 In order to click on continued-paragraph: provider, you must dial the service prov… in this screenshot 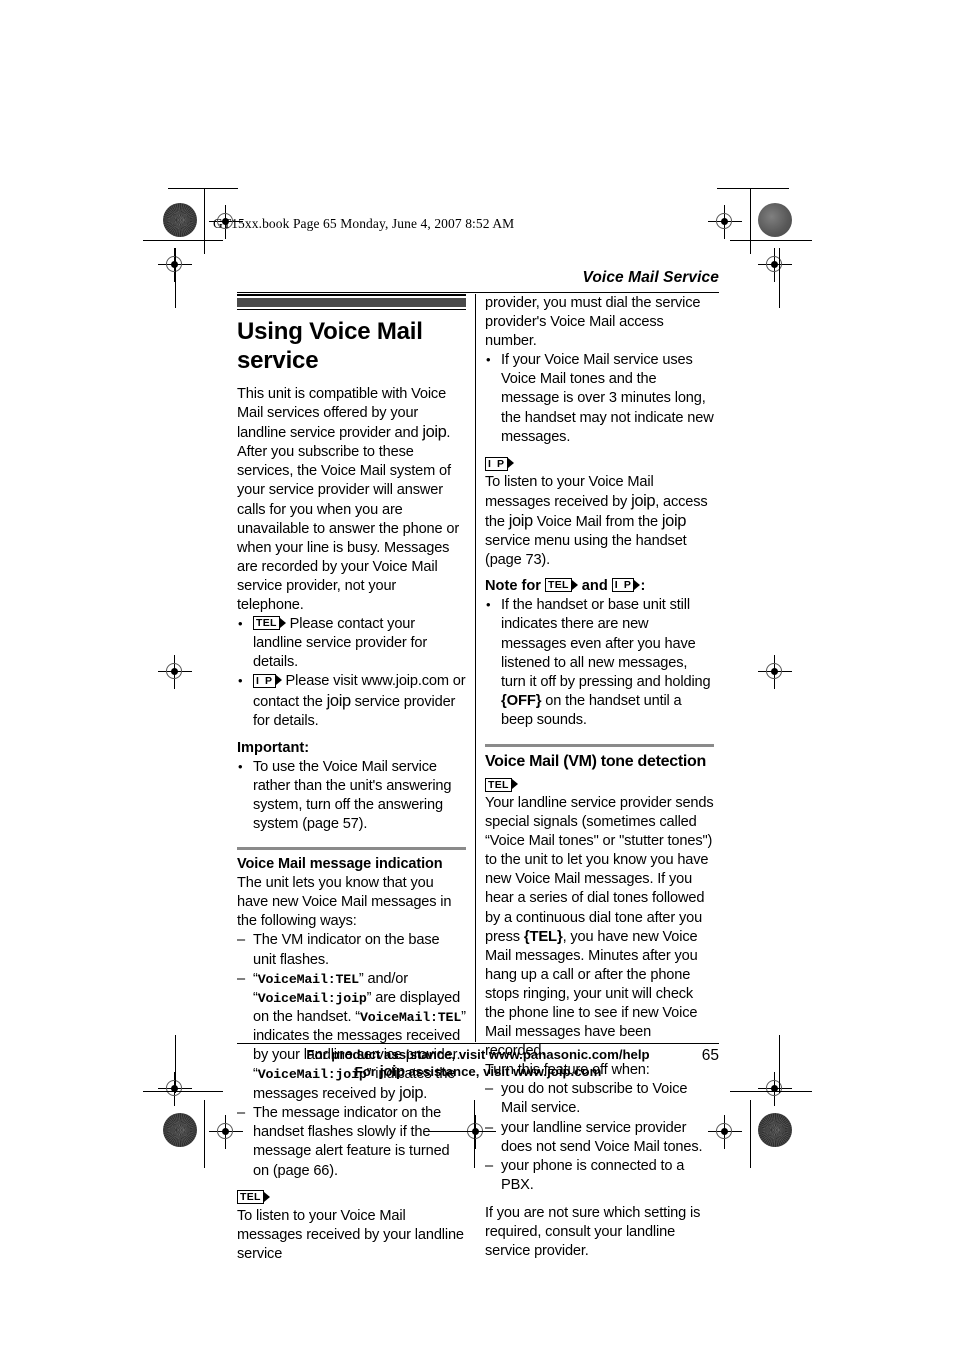, I will do `click(593, 322)`.